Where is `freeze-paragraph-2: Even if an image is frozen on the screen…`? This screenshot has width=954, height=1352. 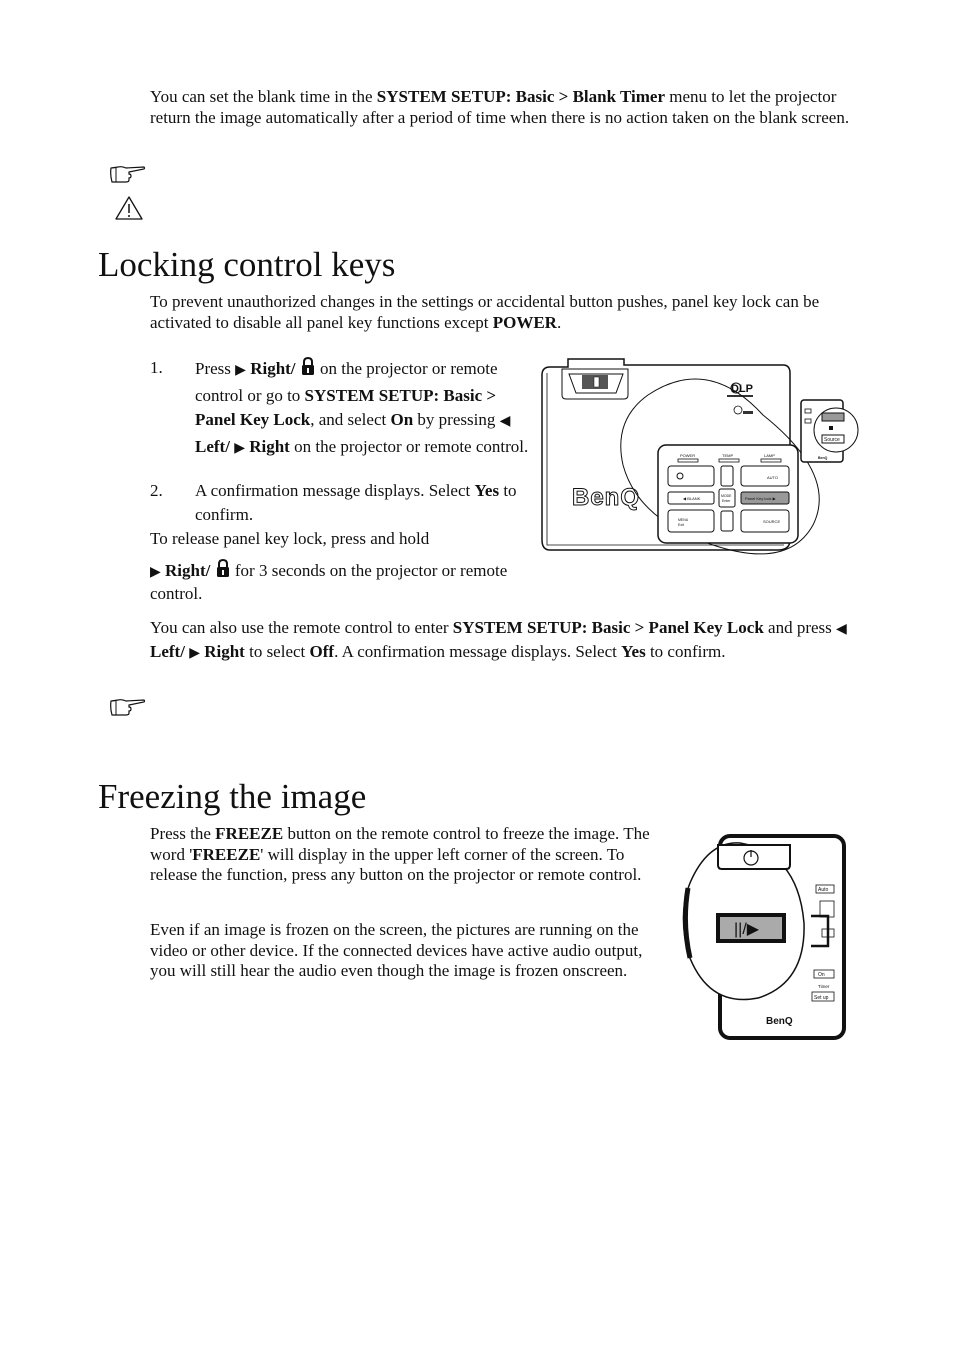 freeze-paragraph-2: Even if an image is frozen on the screen… is located at coordinates (396, 950).